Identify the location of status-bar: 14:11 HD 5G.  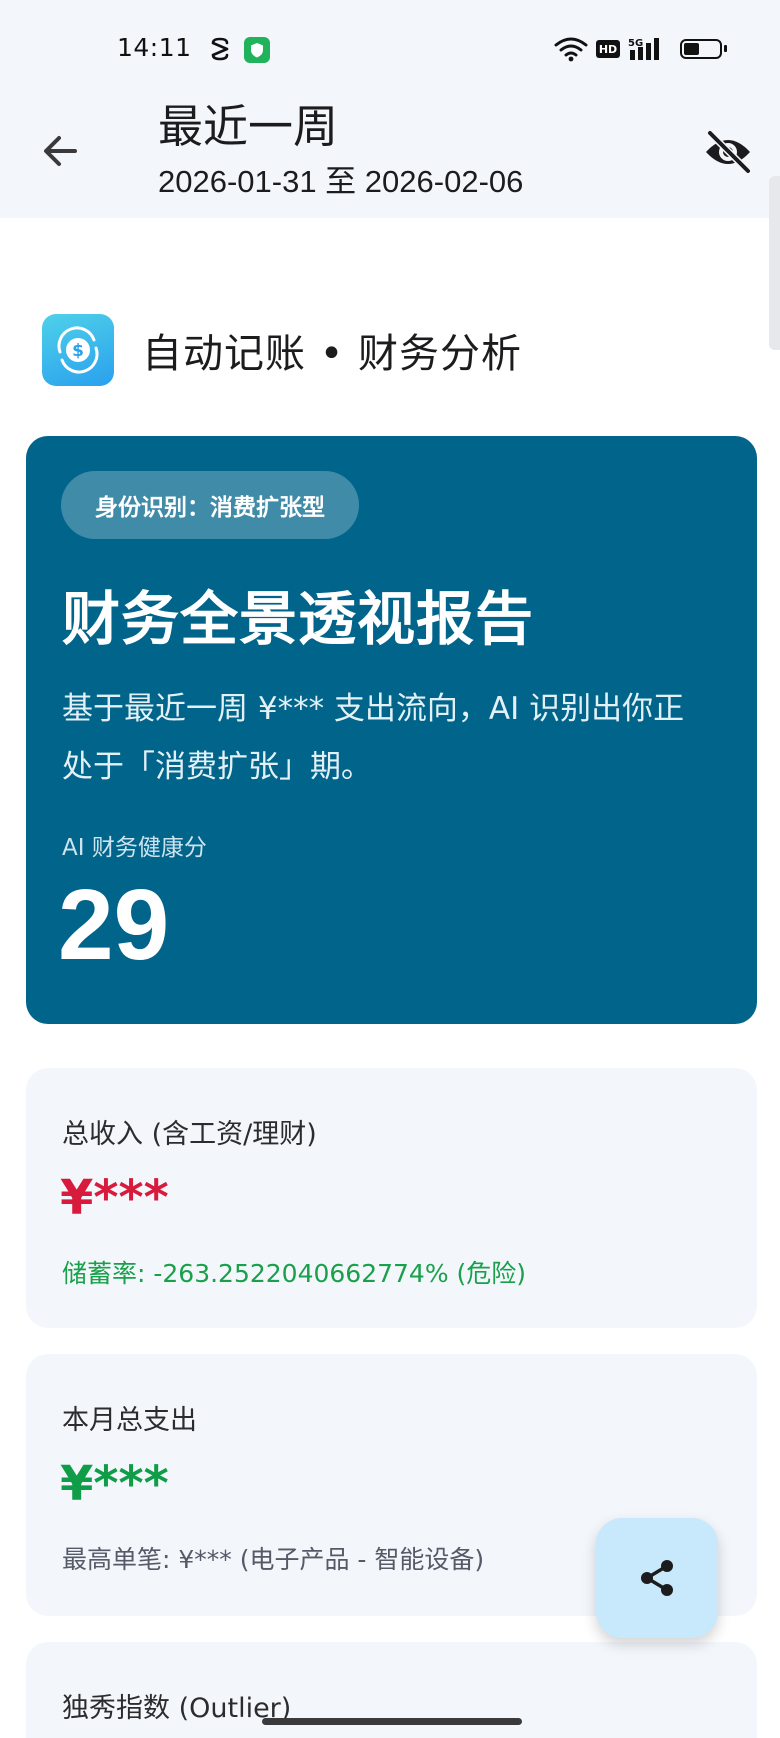
(390, 45).